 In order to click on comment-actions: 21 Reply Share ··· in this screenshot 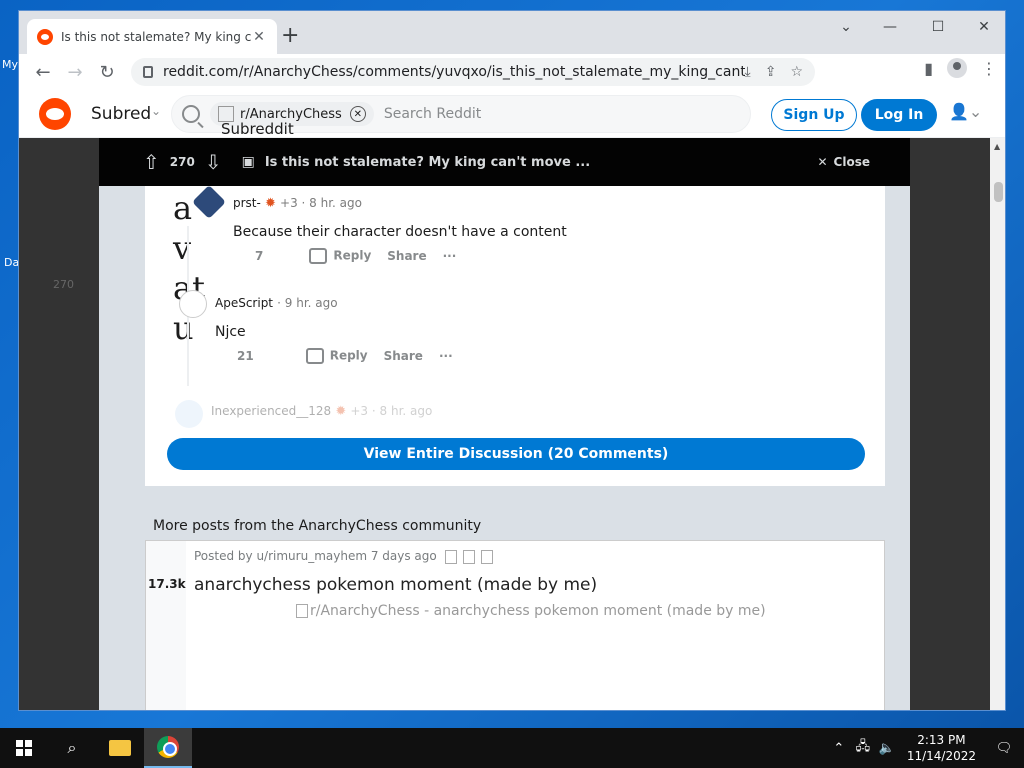, I will do `click(345, 356)`.